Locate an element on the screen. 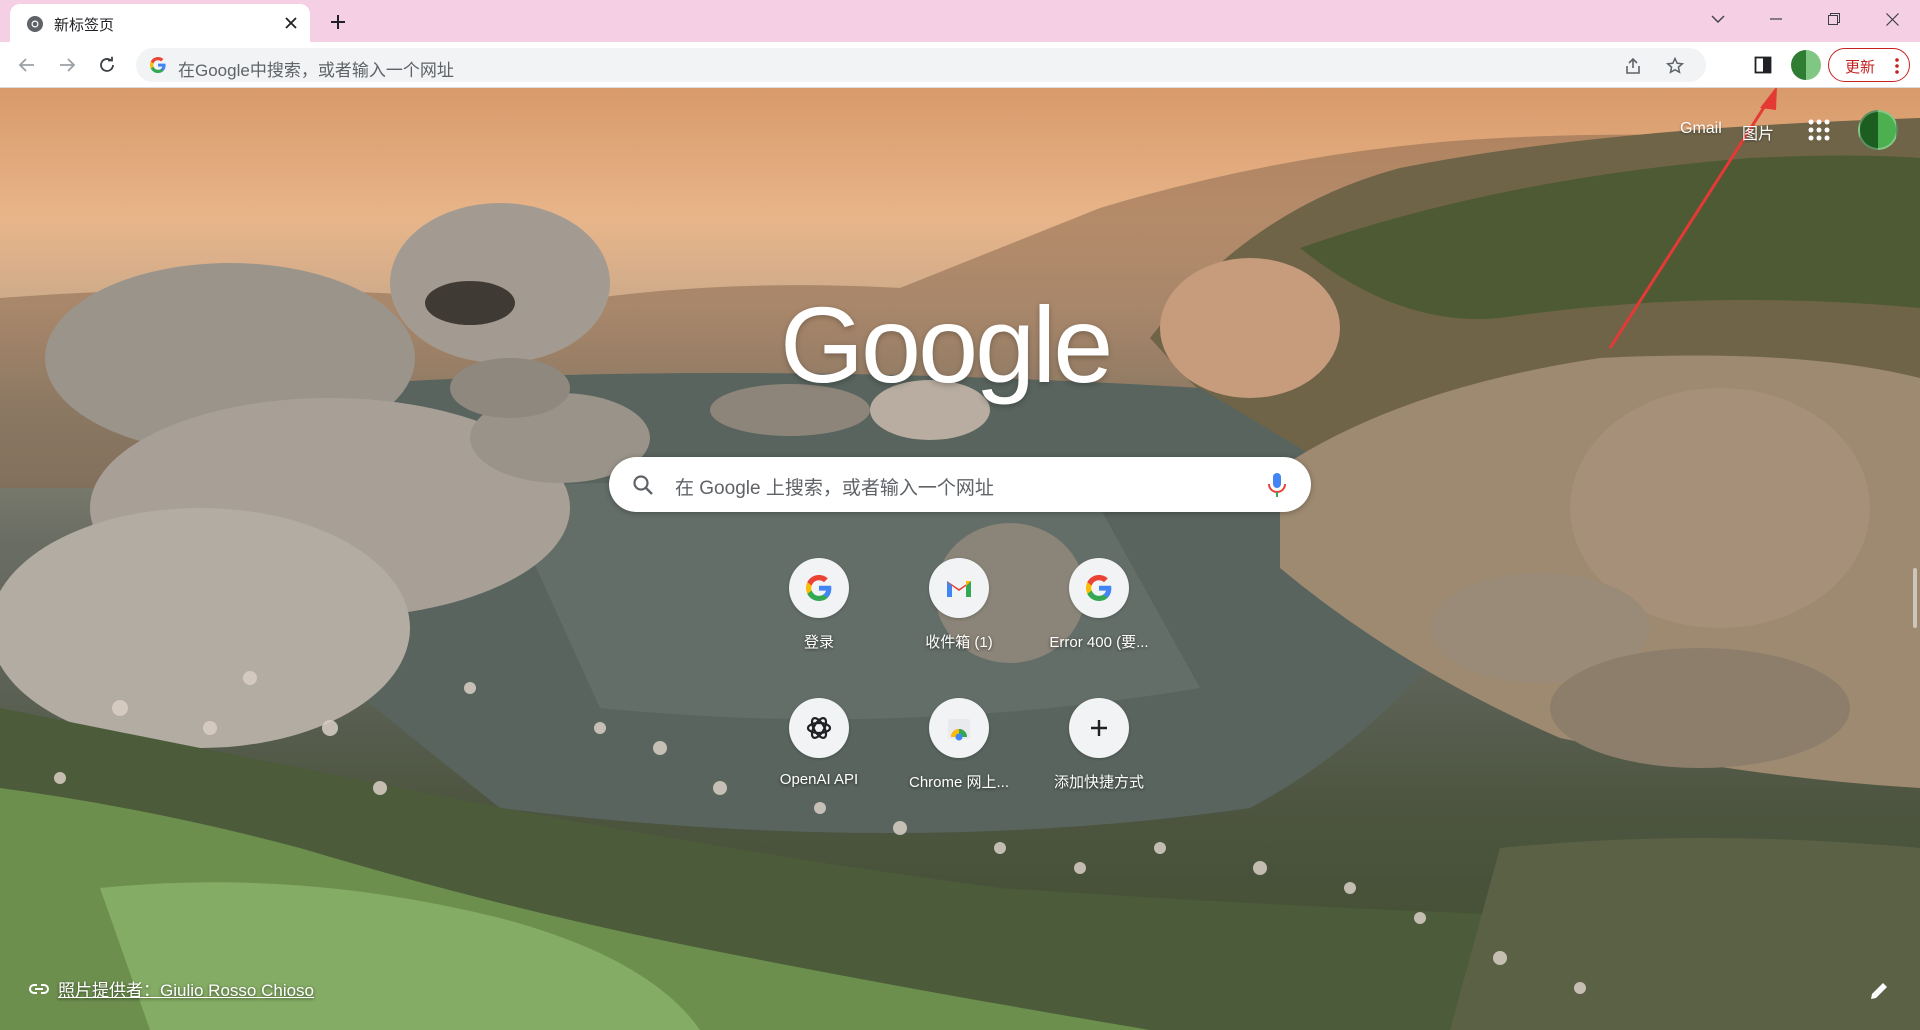 The width and height of the screenshot is (1920, 1030). shortcut-openai-api: OpenAI API is located at coordinates (819, 744).